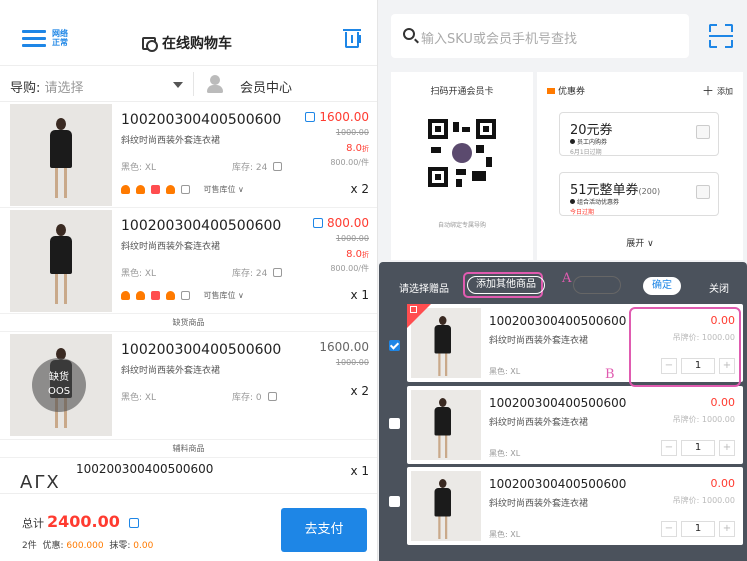 The image size is (747, 561). Describe the element at coordinates (462, 153) in the screenshot. I see `qr-code` at that location.